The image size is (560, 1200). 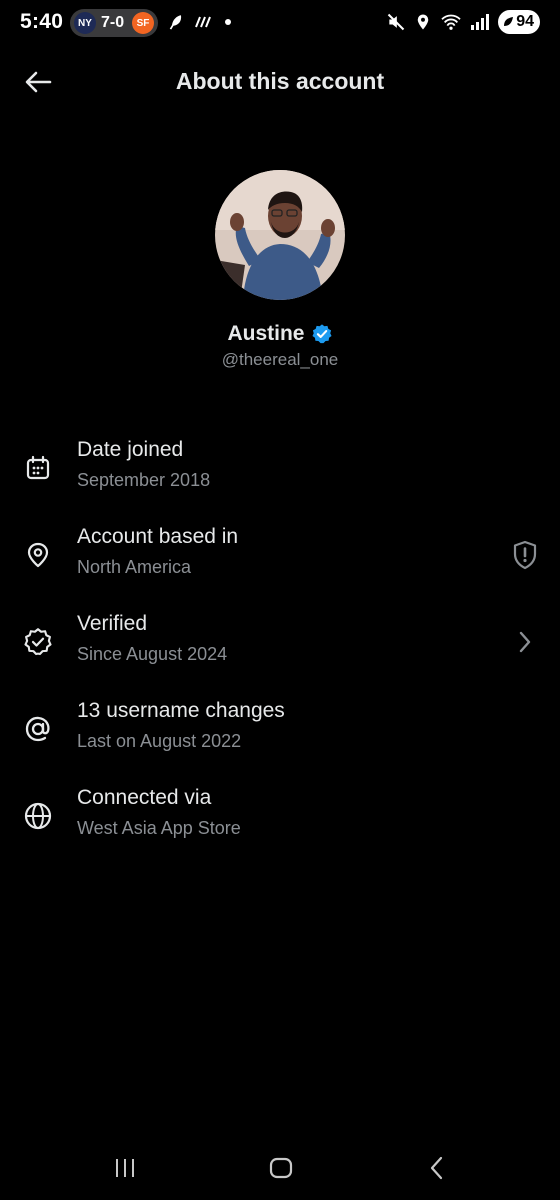 I want to click on home-button, so click(x=281, y=1168).